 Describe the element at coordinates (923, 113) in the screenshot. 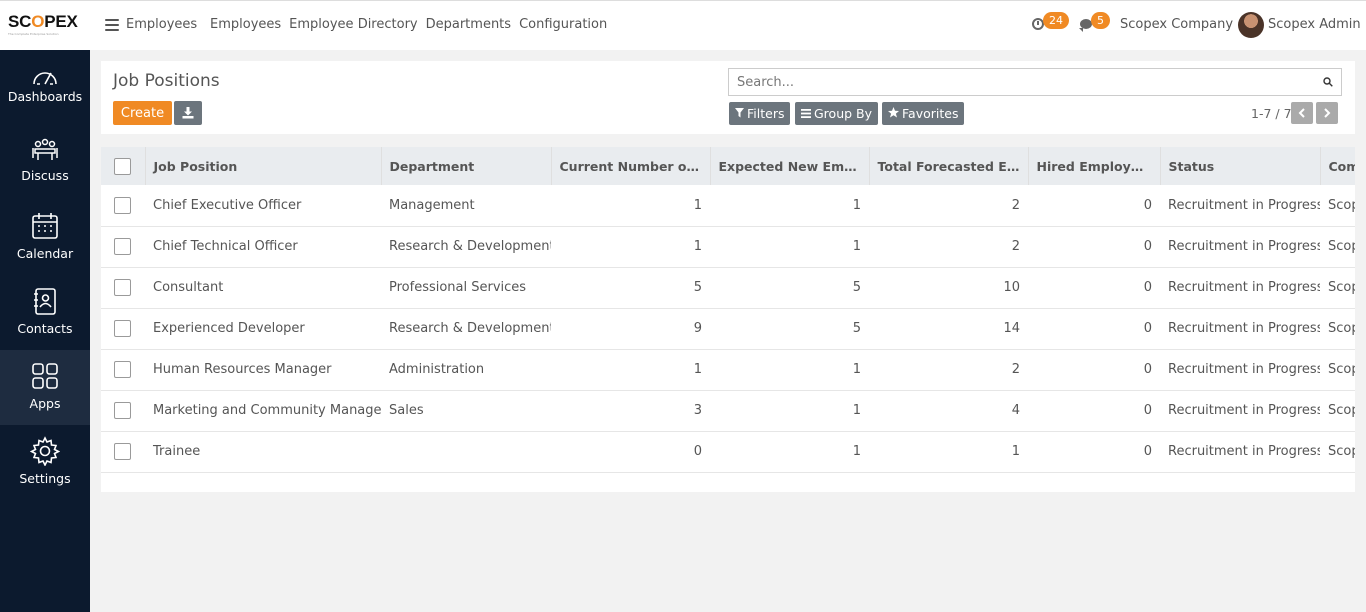

I see `favorites-button: Favorites` at that location.